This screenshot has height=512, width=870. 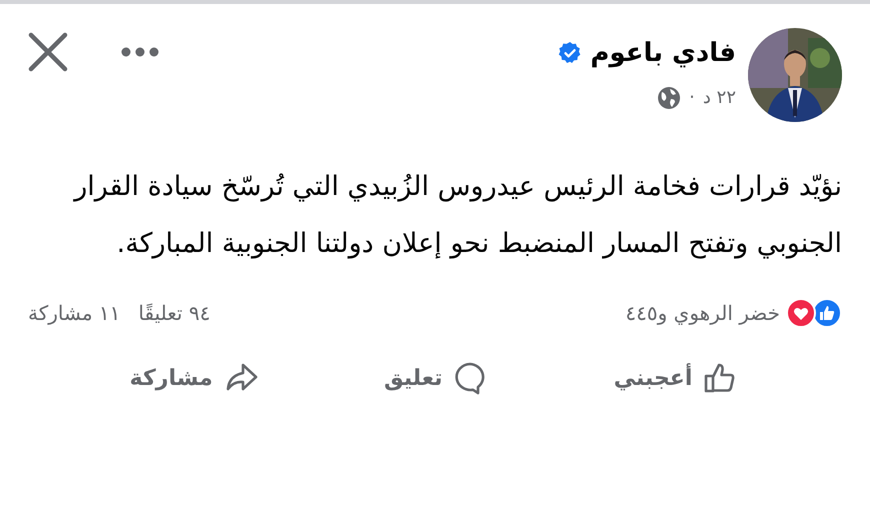 What do you see at coordinates (719, 97) in the screenshot?
I see `post-time: ٢٢ د` at bounding box center [719, 97].